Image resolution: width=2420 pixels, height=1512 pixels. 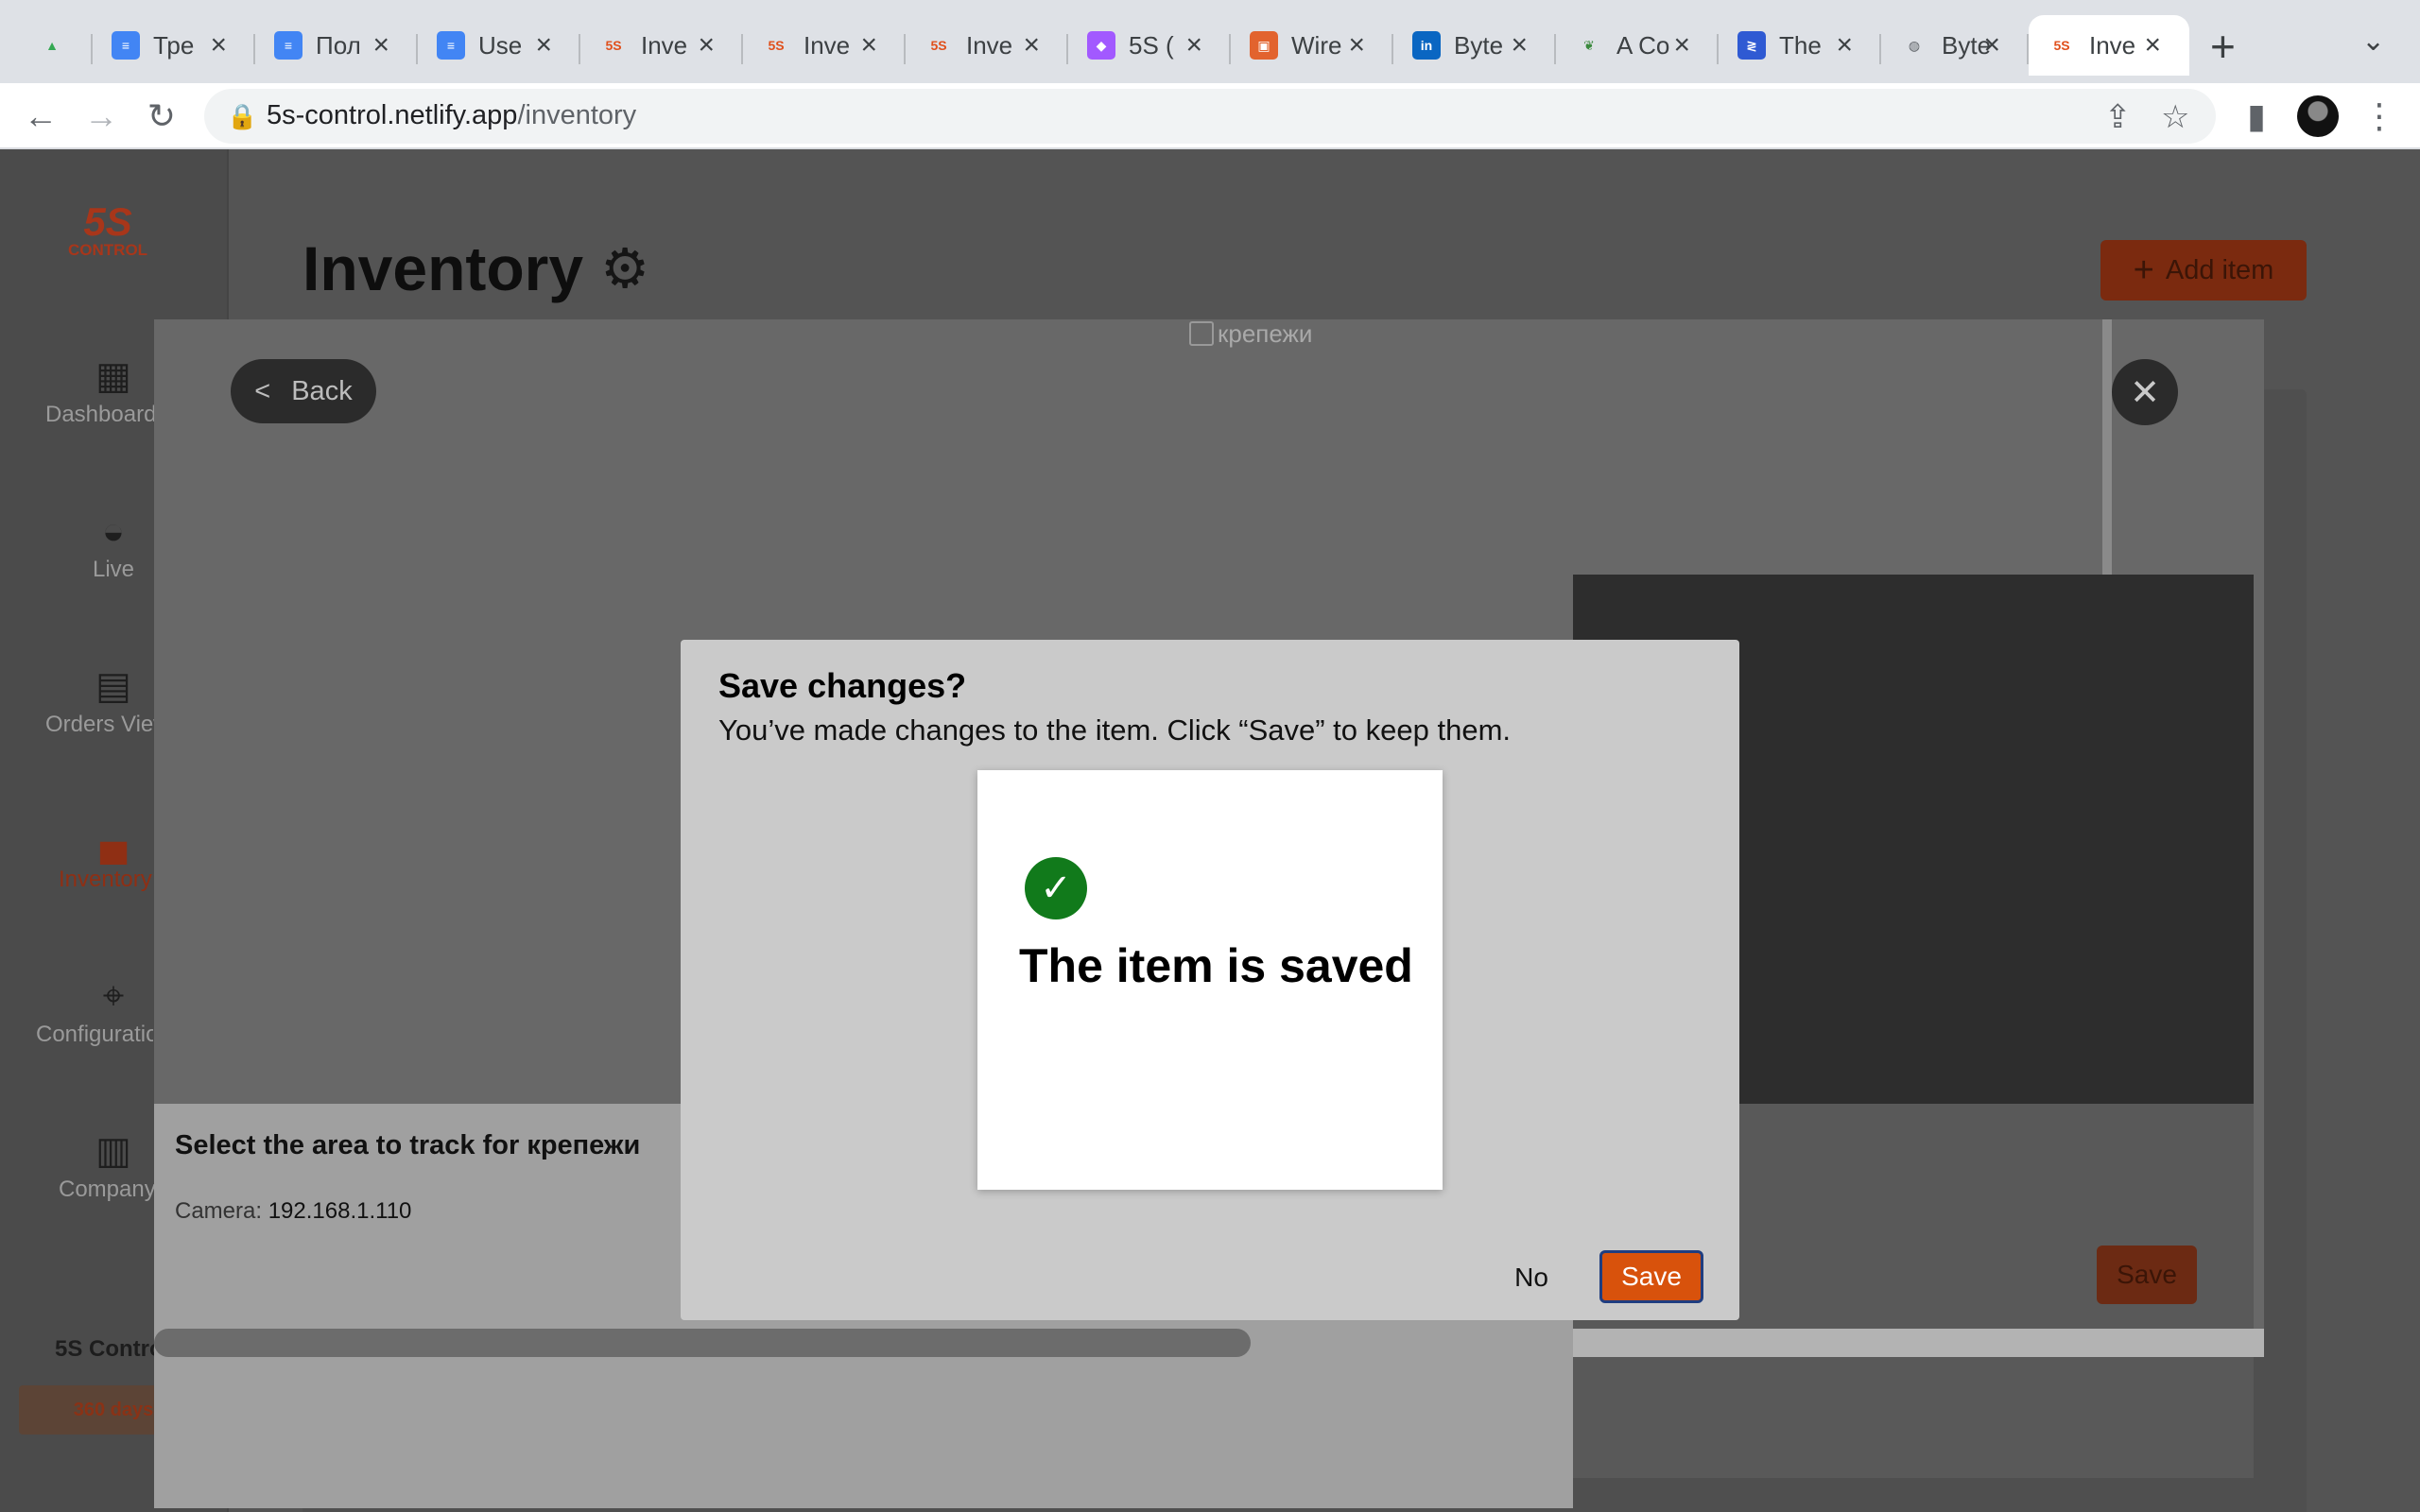 I want to click on browser-tab: ≡ Тре ×, so click(x=174, y=45).